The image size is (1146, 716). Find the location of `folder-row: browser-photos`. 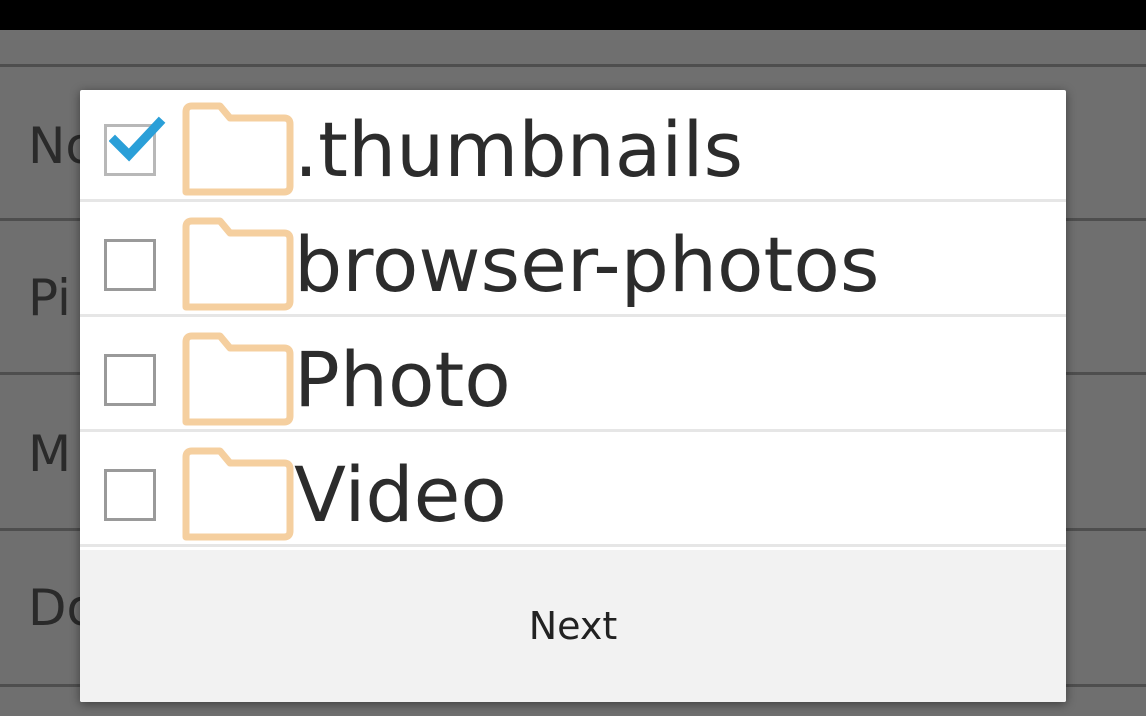

folder-row: browser-photos is located at coordinates (573, 261).